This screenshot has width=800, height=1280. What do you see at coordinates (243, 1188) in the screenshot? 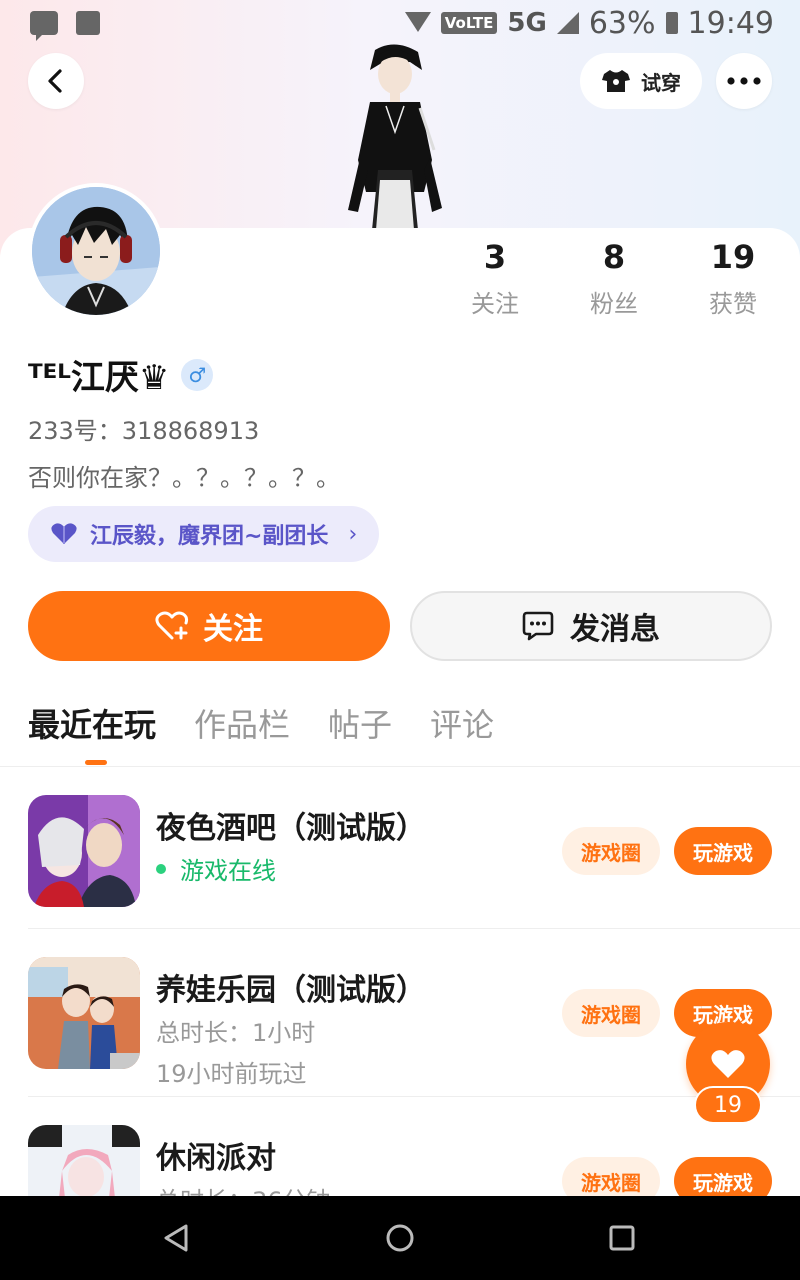
I see `play-duration: 总时长：36分钟` at bounding box center [243, 1188].